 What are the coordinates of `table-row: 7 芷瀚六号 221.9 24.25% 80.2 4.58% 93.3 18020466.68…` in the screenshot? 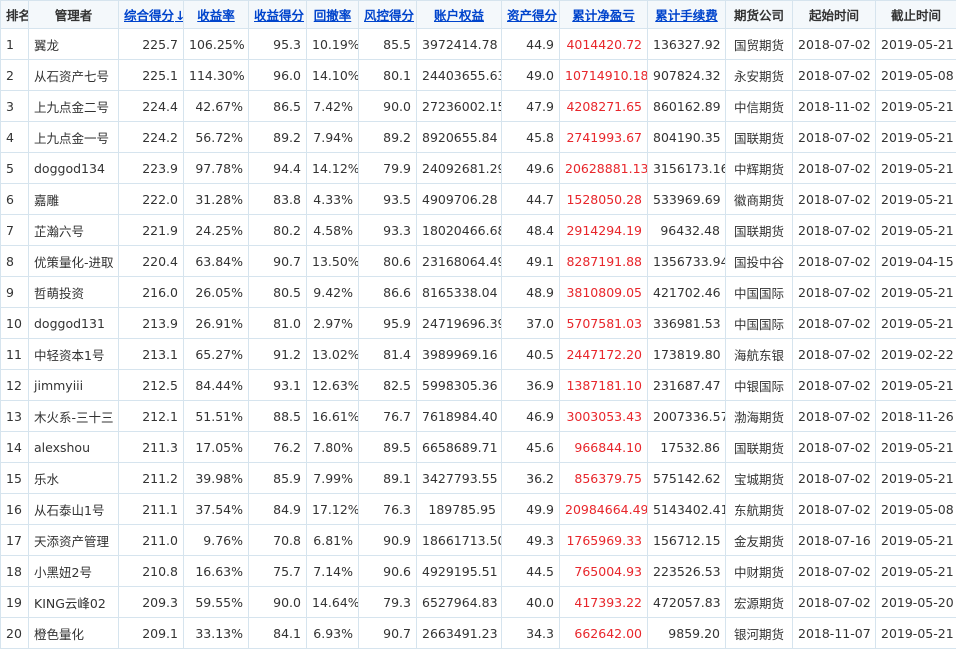 It's located at (478, 230).